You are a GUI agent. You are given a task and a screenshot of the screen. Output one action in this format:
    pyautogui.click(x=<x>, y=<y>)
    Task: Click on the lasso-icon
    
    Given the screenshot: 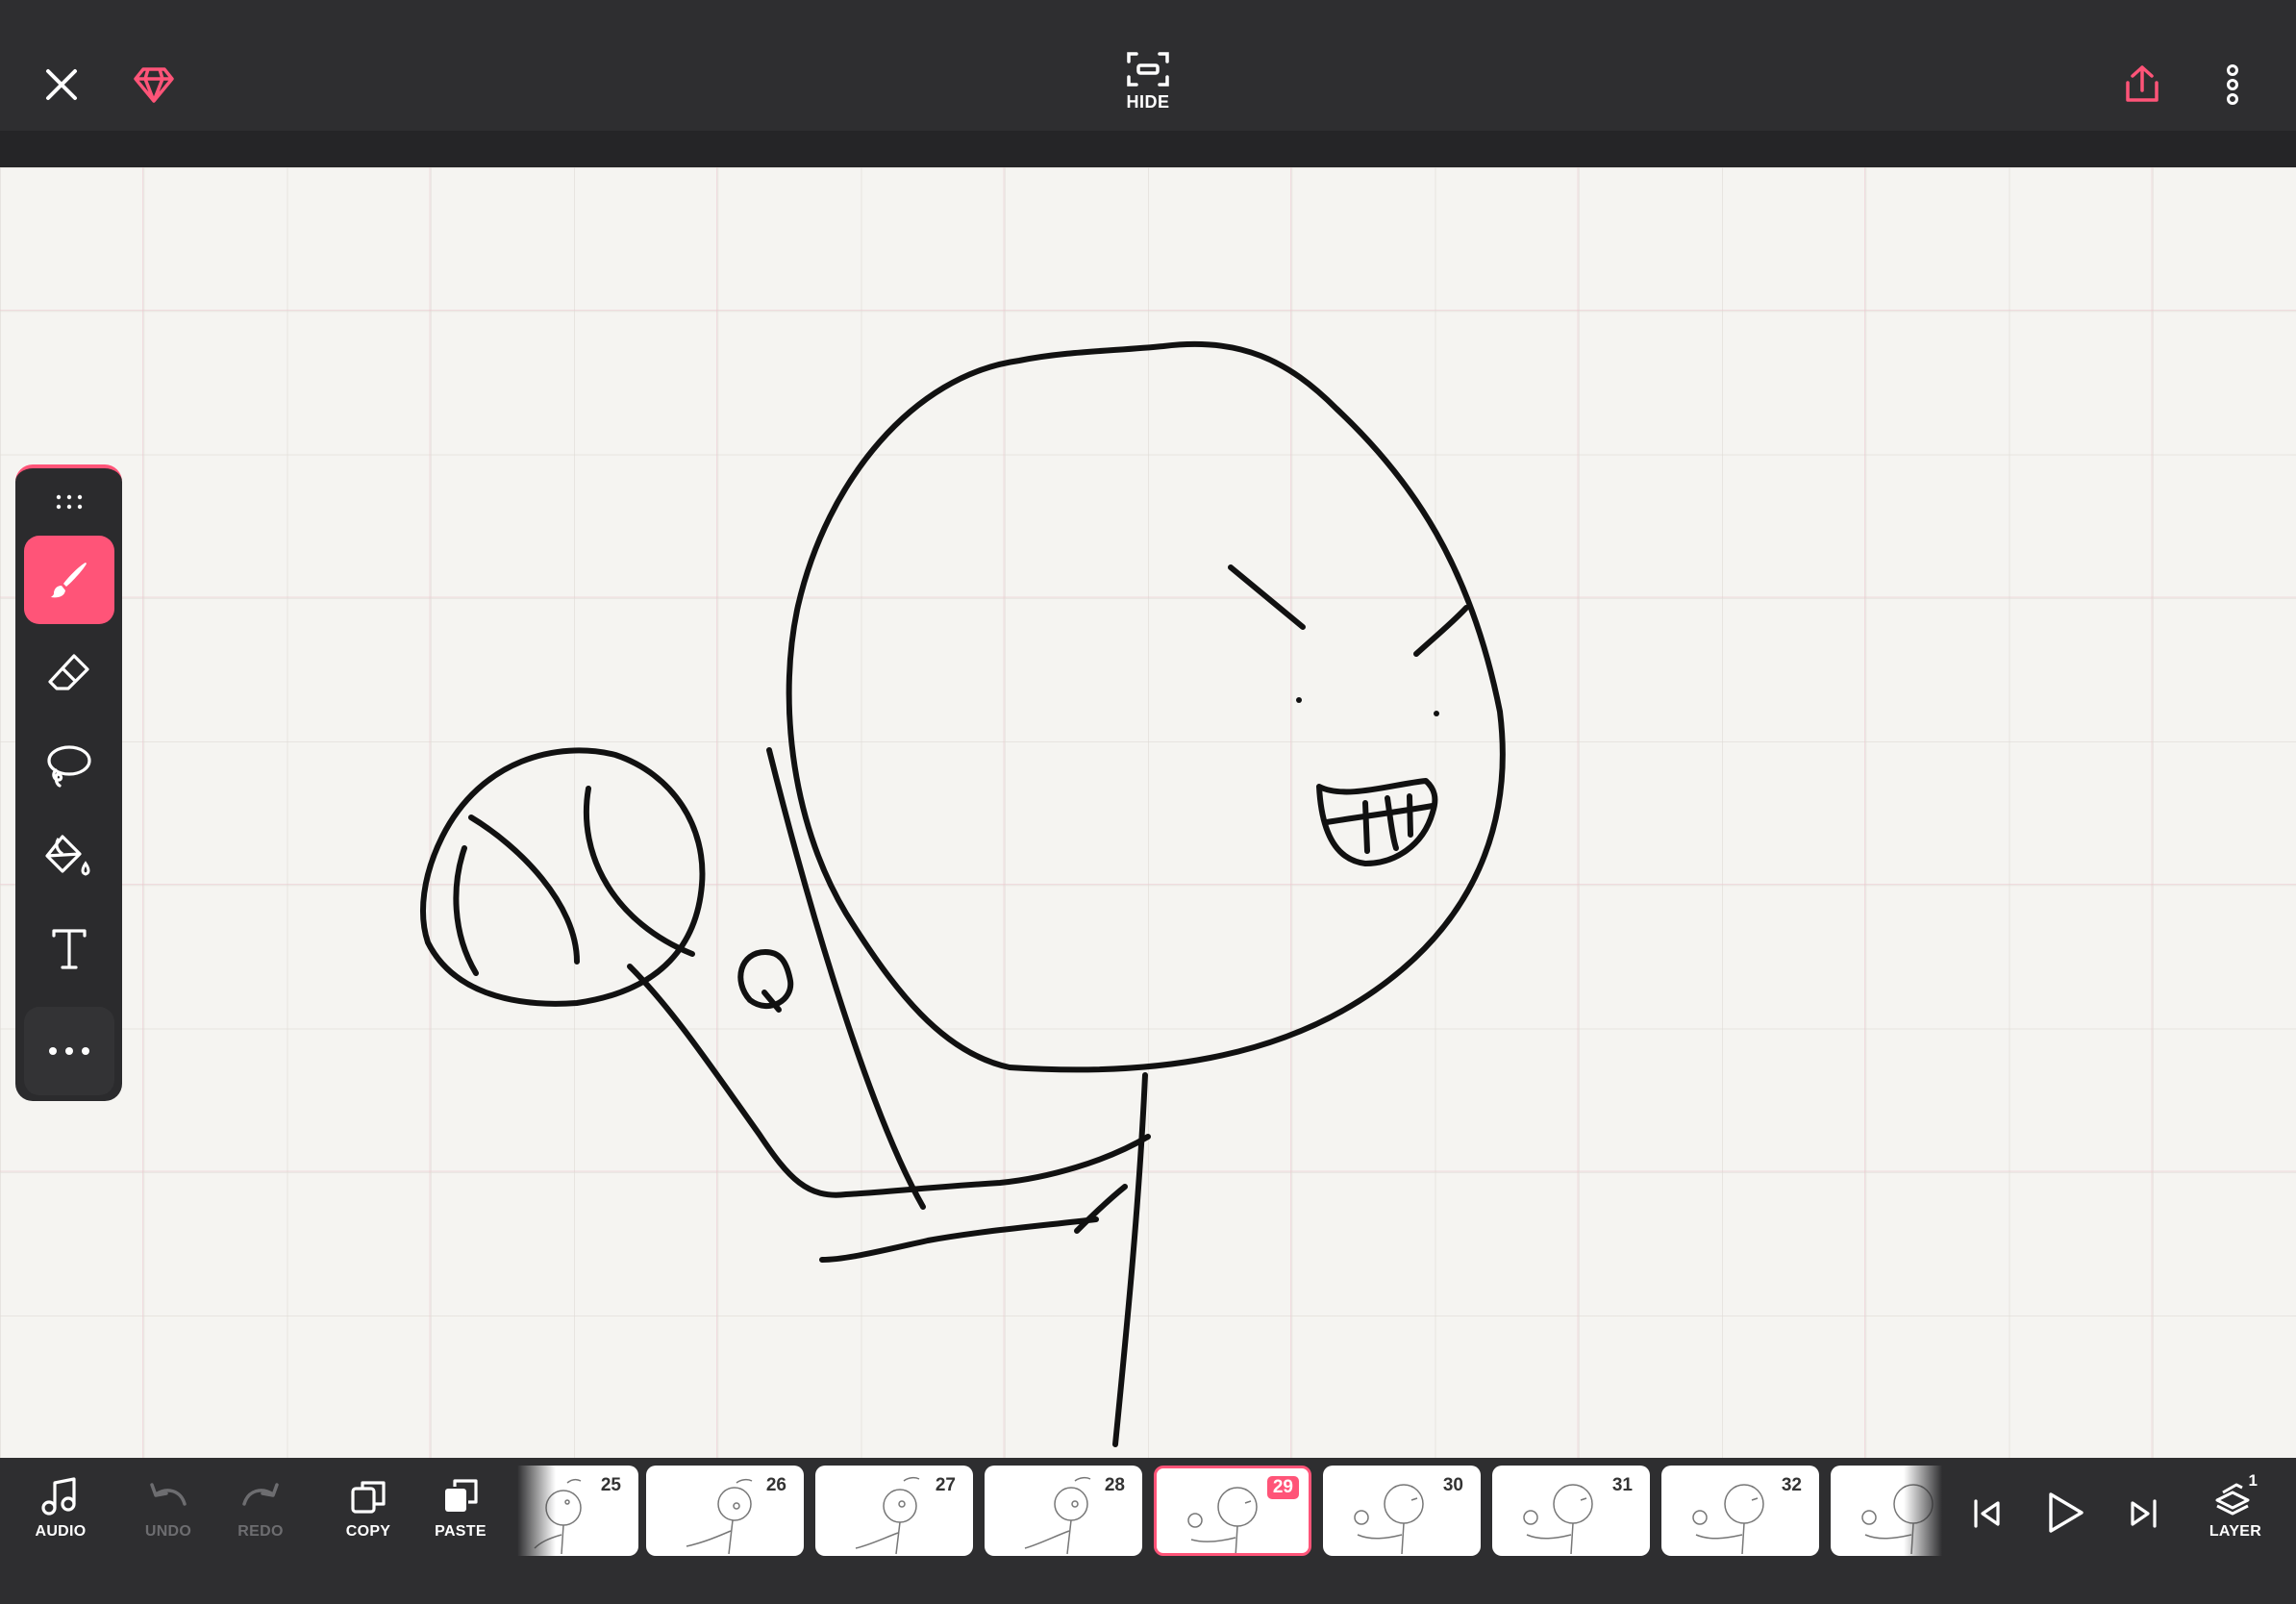 What is the action you would take?
    pyautogui.click(x=69, y=766)
    